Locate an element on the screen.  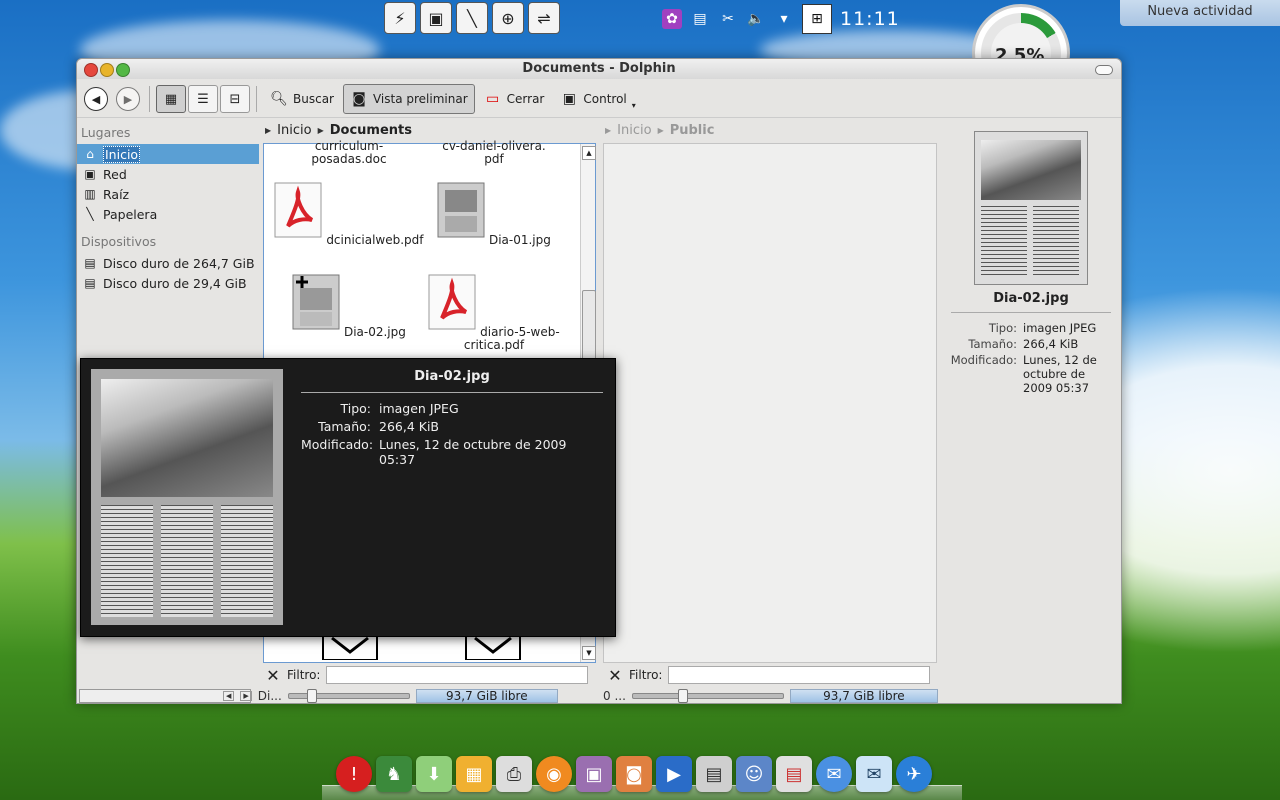
media-player-icon: ◉ is located at coordinates (554, 774).